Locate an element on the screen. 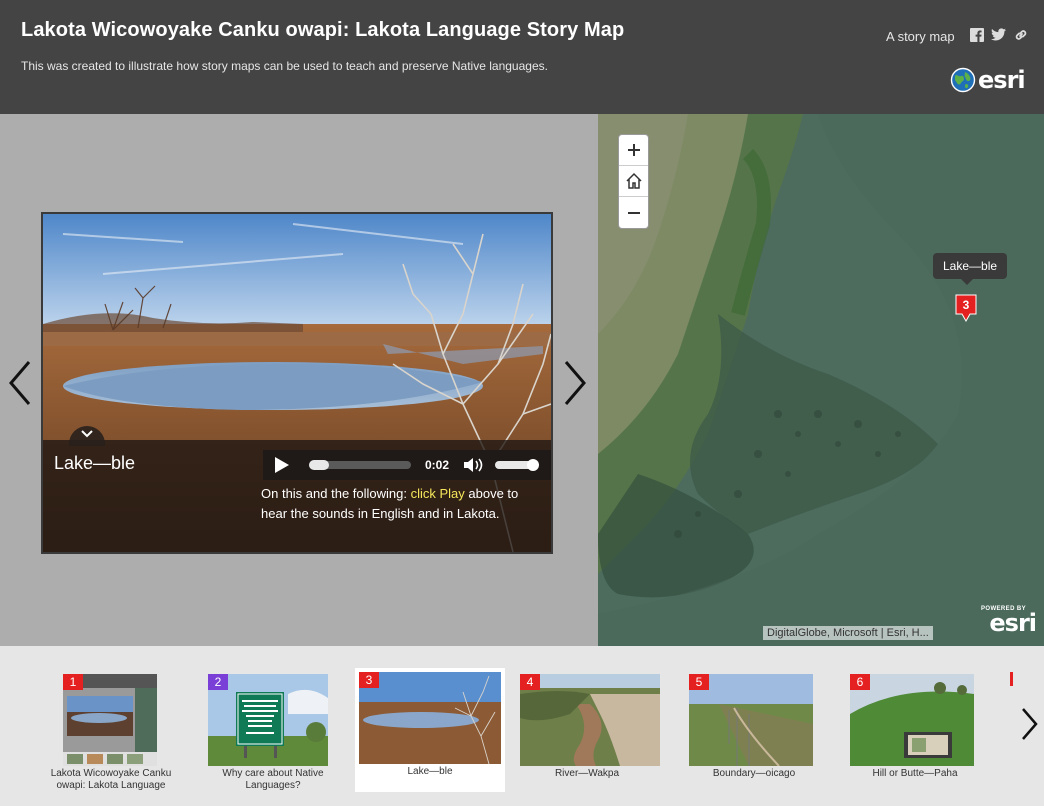  progress-handle is located at coordinates (319, 465).